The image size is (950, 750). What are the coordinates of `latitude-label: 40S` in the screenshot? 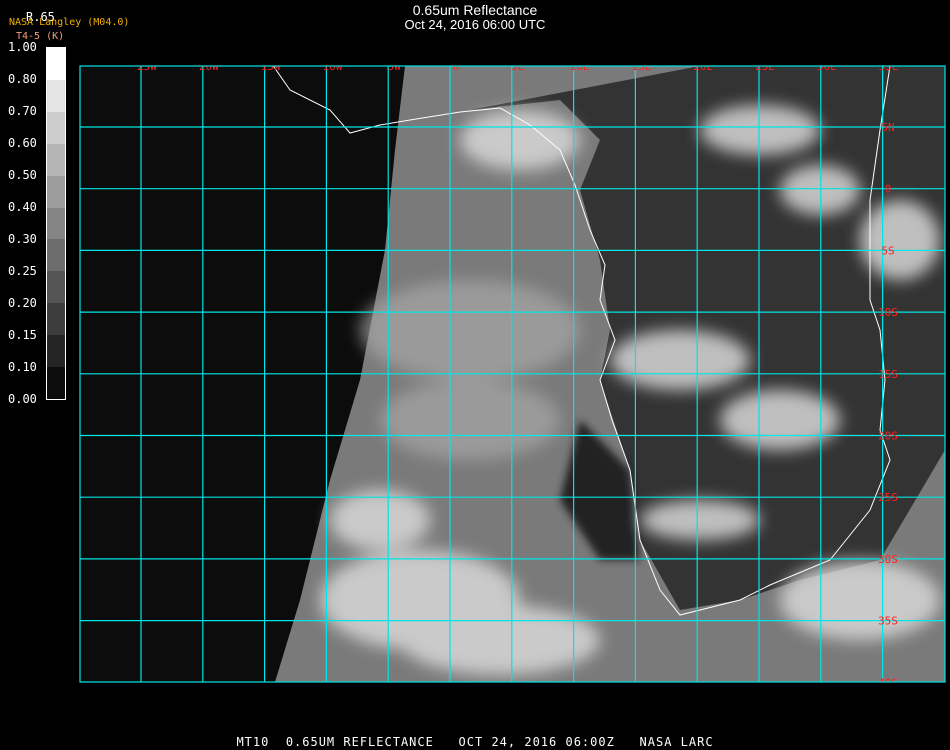 It's located at (888, 682).